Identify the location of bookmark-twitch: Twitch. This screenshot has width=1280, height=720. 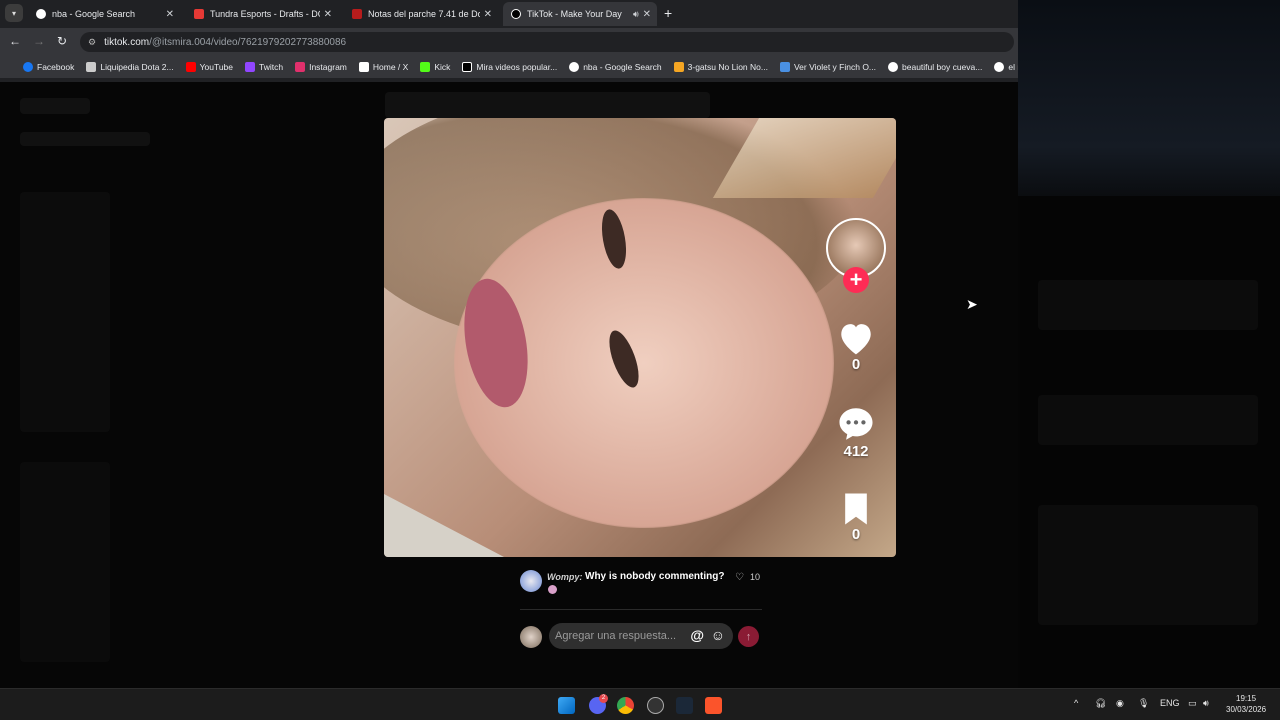
(264, 66).